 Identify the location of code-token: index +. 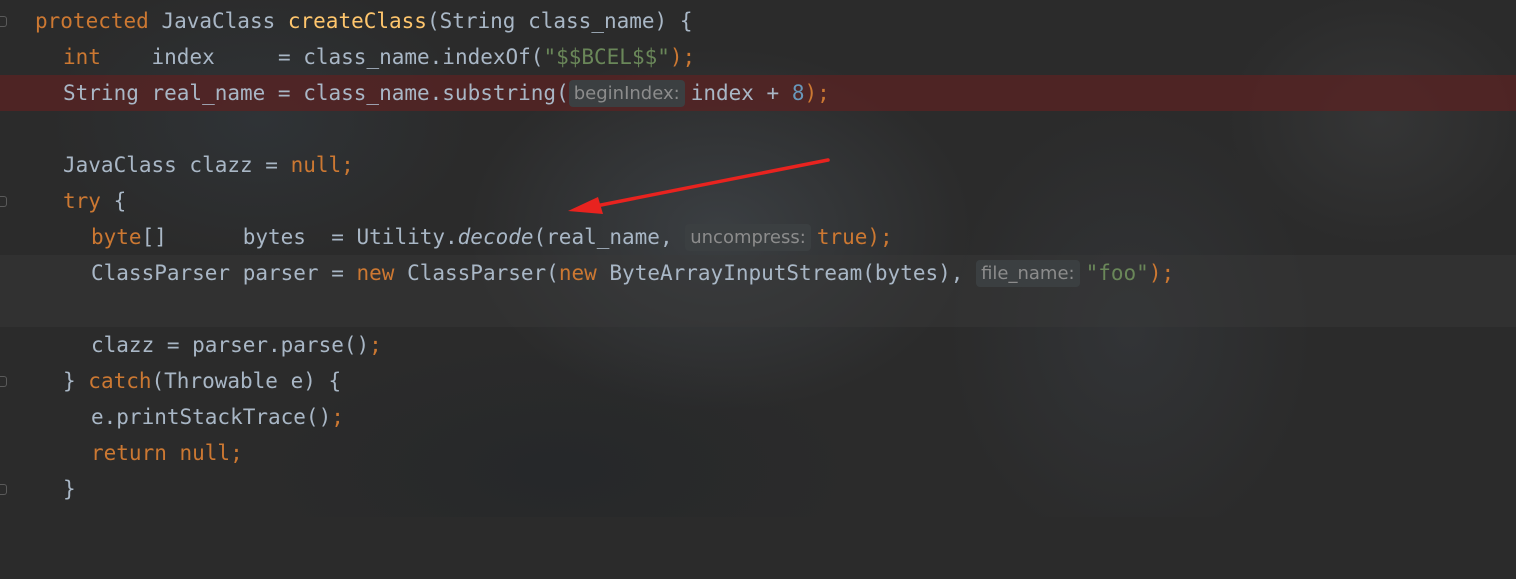
(741, 93).